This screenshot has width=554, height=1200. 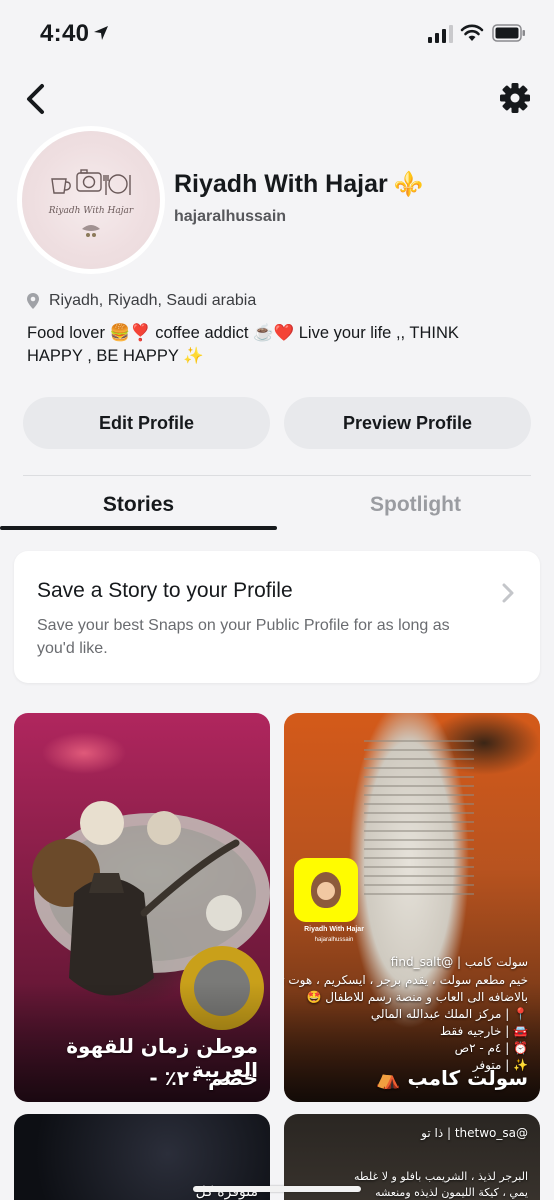 I want to click on location-row: Riyadh, Riyadh, Saudi arabia, so click(x=141, y=301).